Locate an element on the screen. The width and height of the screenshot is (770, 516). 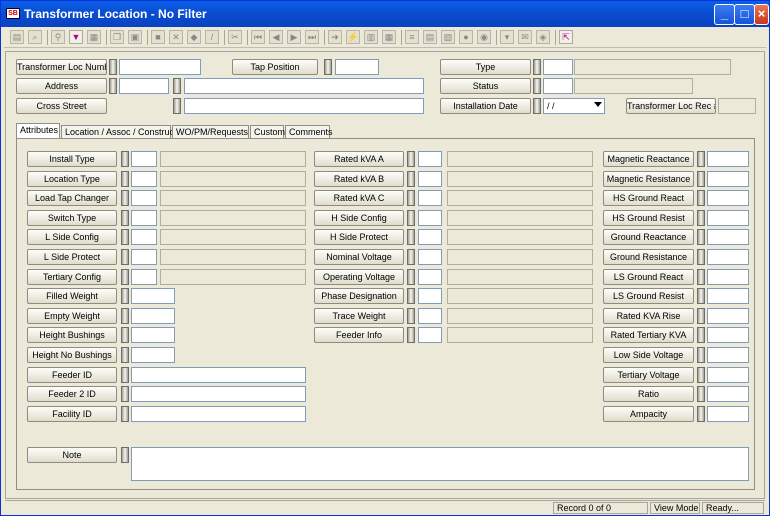
attach-icon: ● is located at coordinates (466, 37).